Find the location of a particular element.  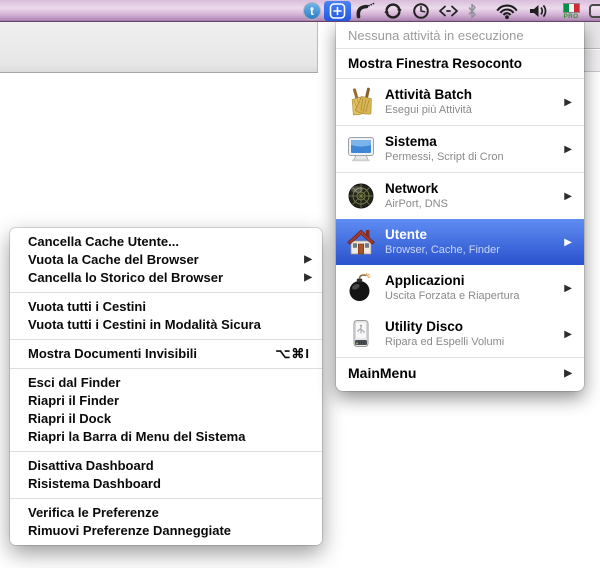

volume-icon is located at coordinates (537, 10).